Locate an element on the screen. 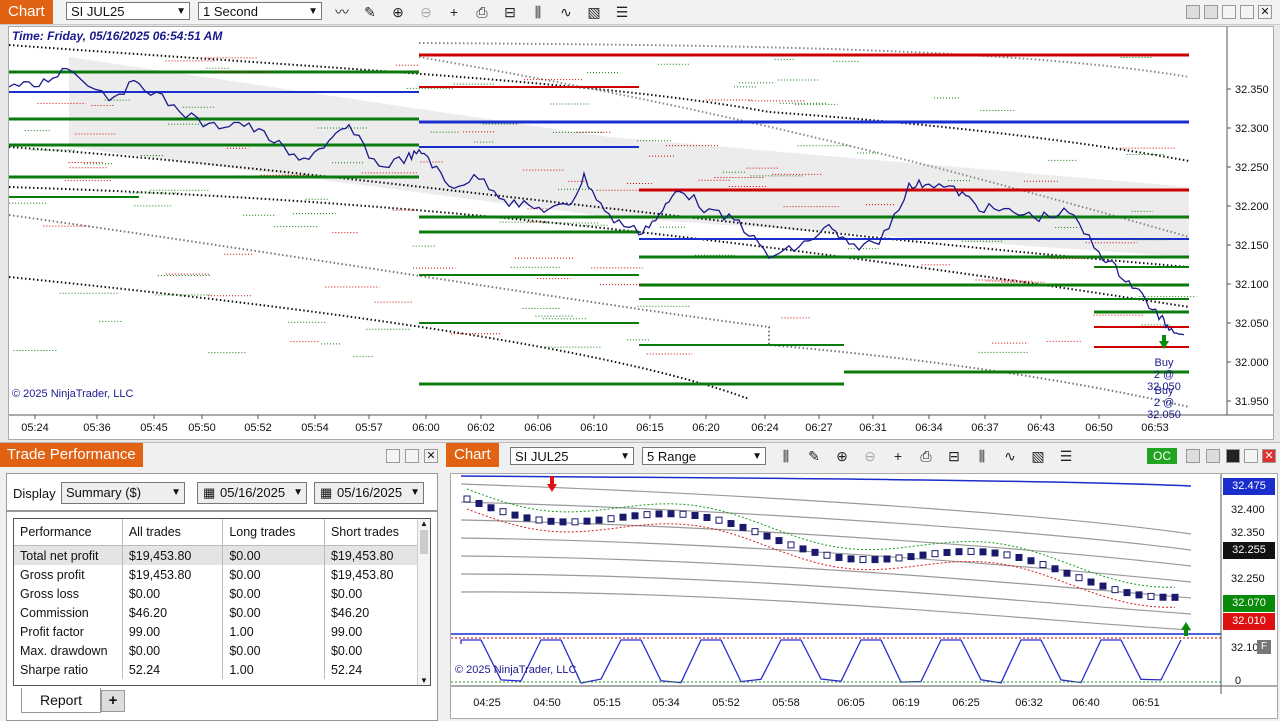 The height and width of the screenshot is (721, 1280). panel-f-button: F is located at coordinates (1264, 647).